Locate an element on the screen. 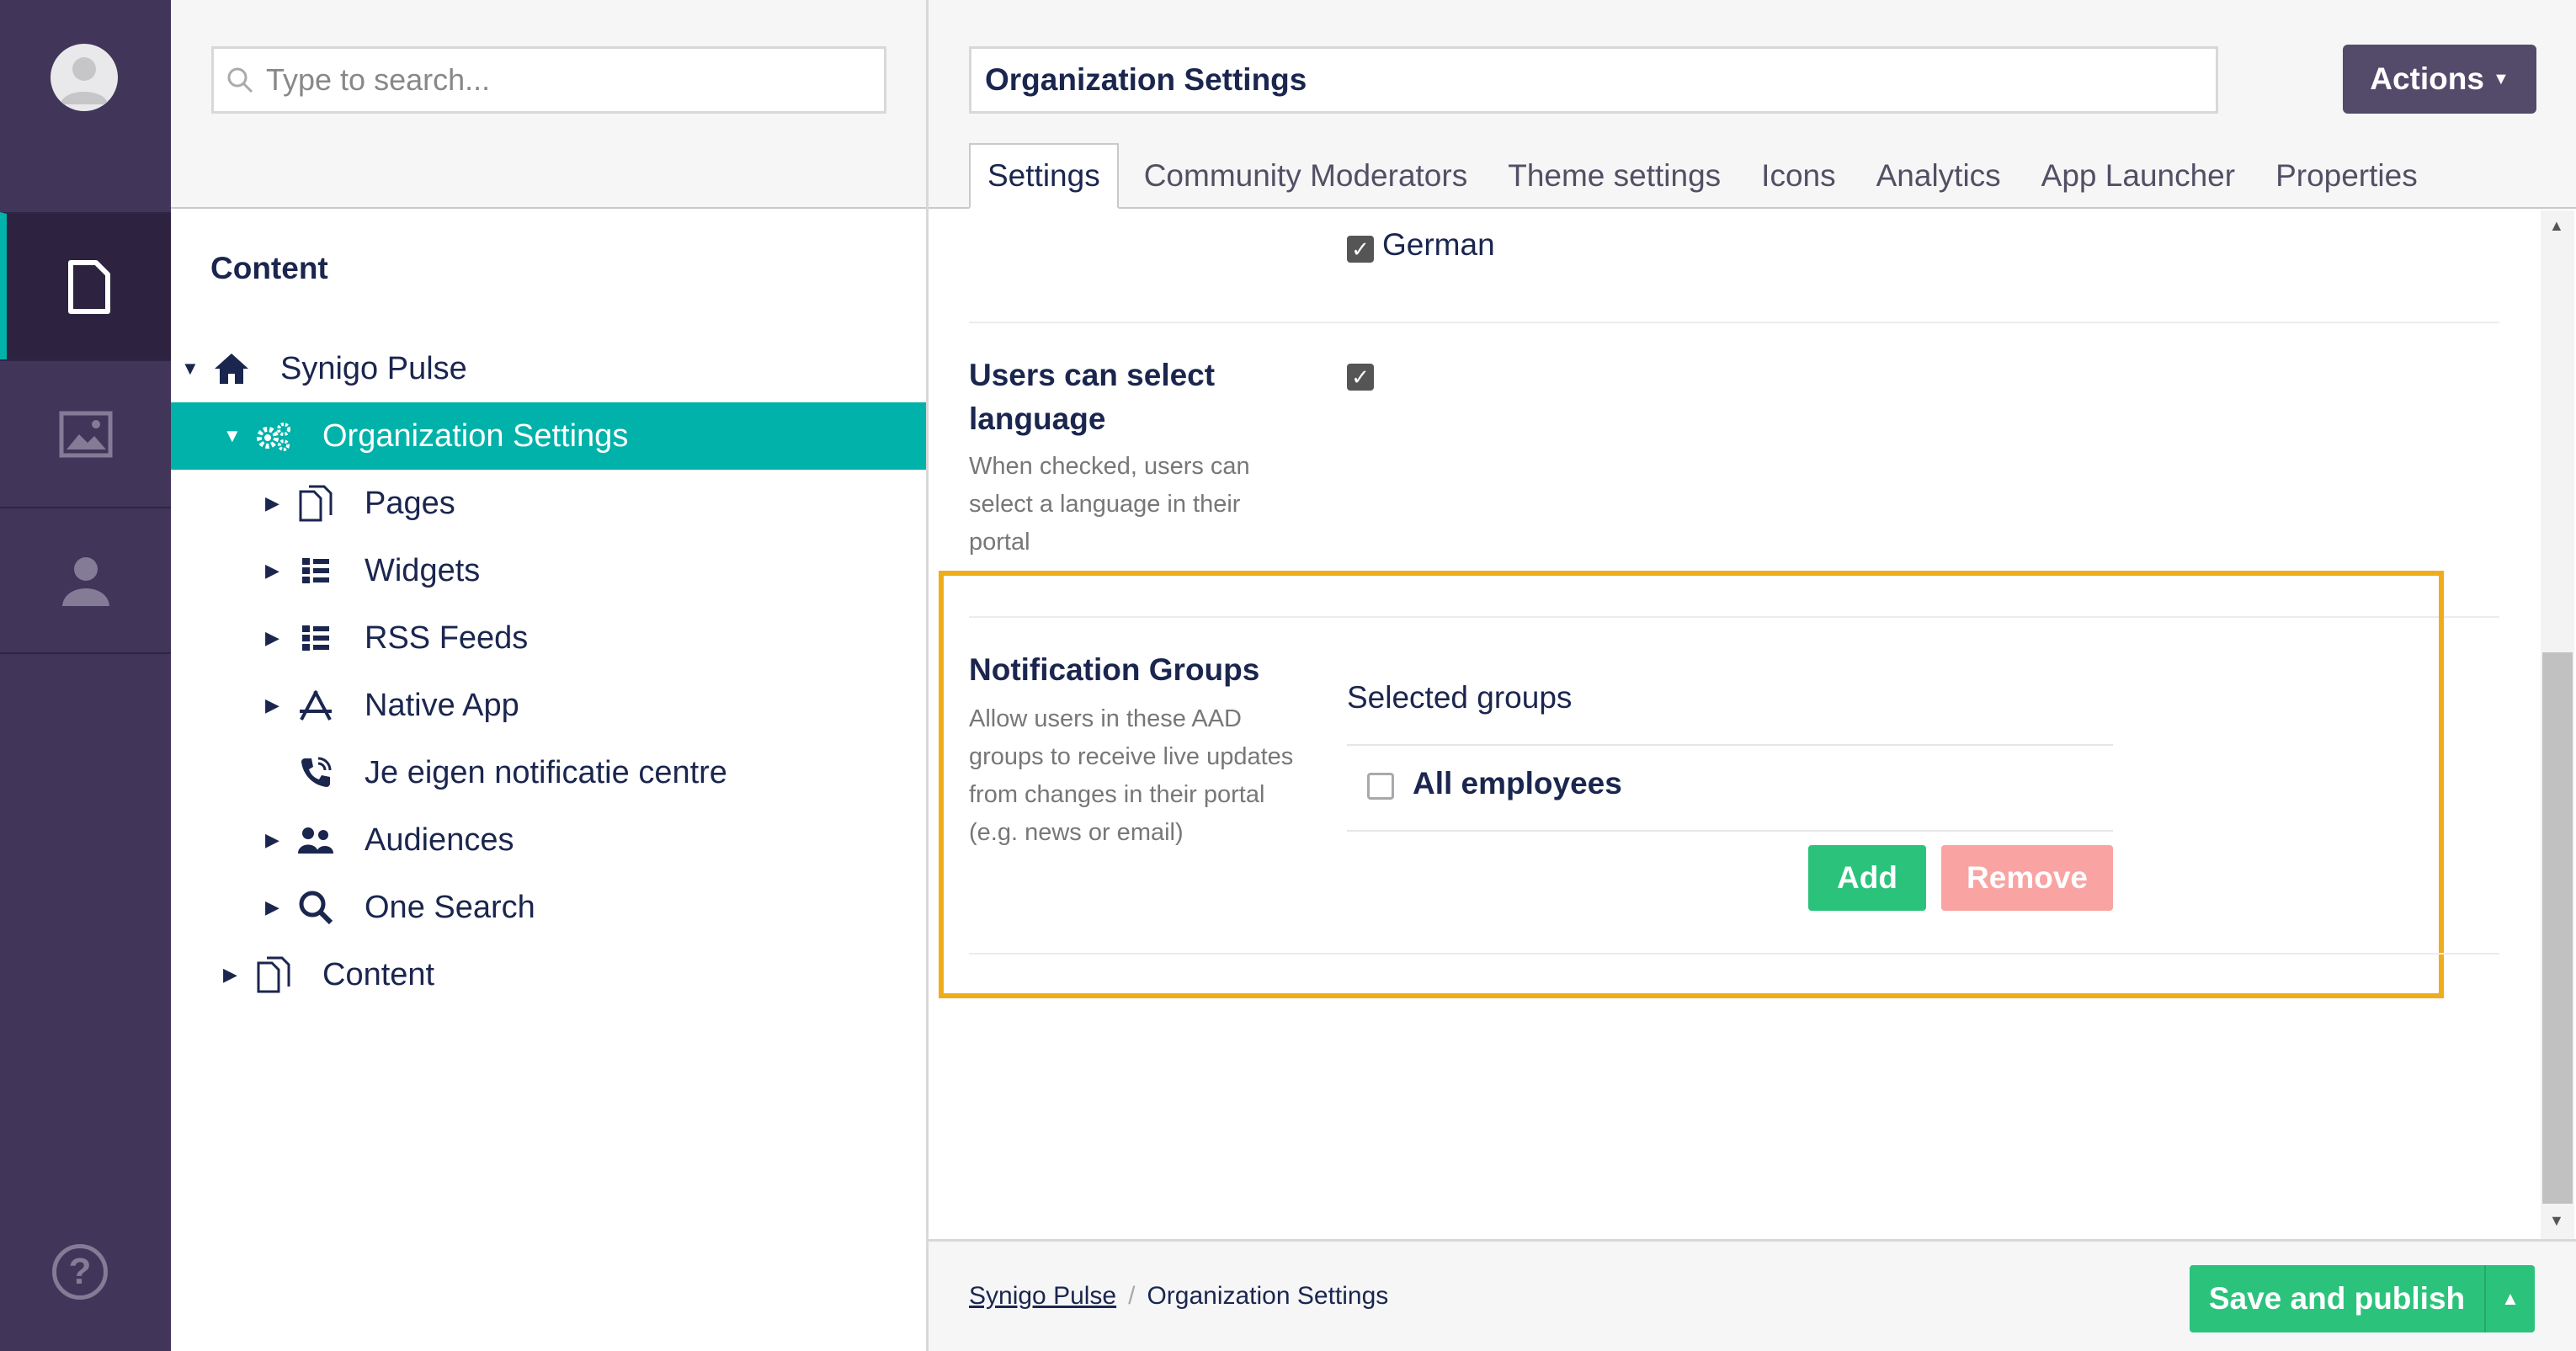 This screenshot has height=1351, width=2576. tree-header is located at coordinates (549, 104).